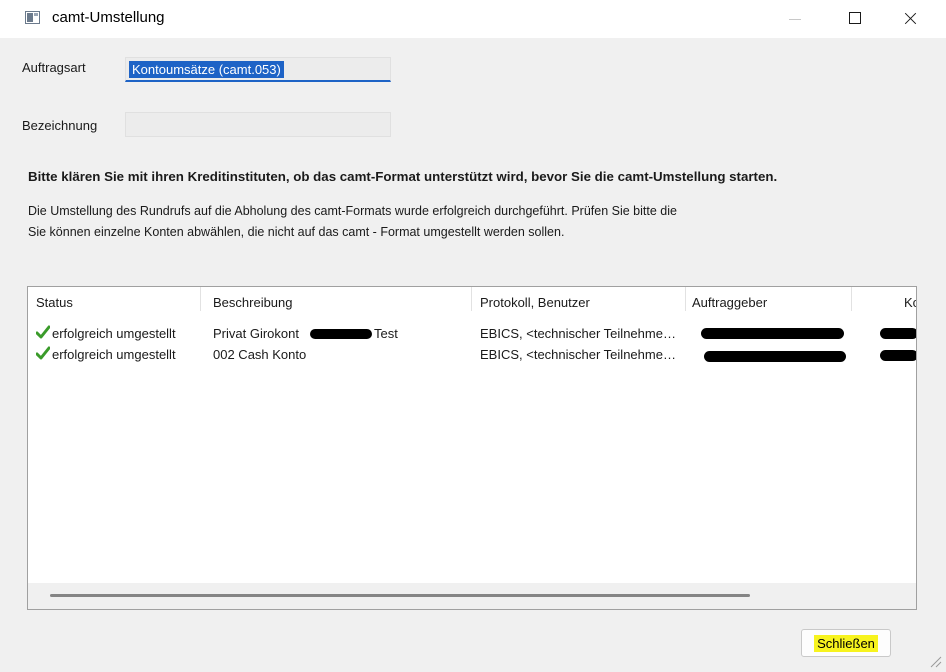 Image resolution: width=946 pixels, height=672 pixels. What do you see at coordinates (256, 333) in the screenshot?
I see `row-beschreibung: Privat Girokont` at bounding box center [256, 333].